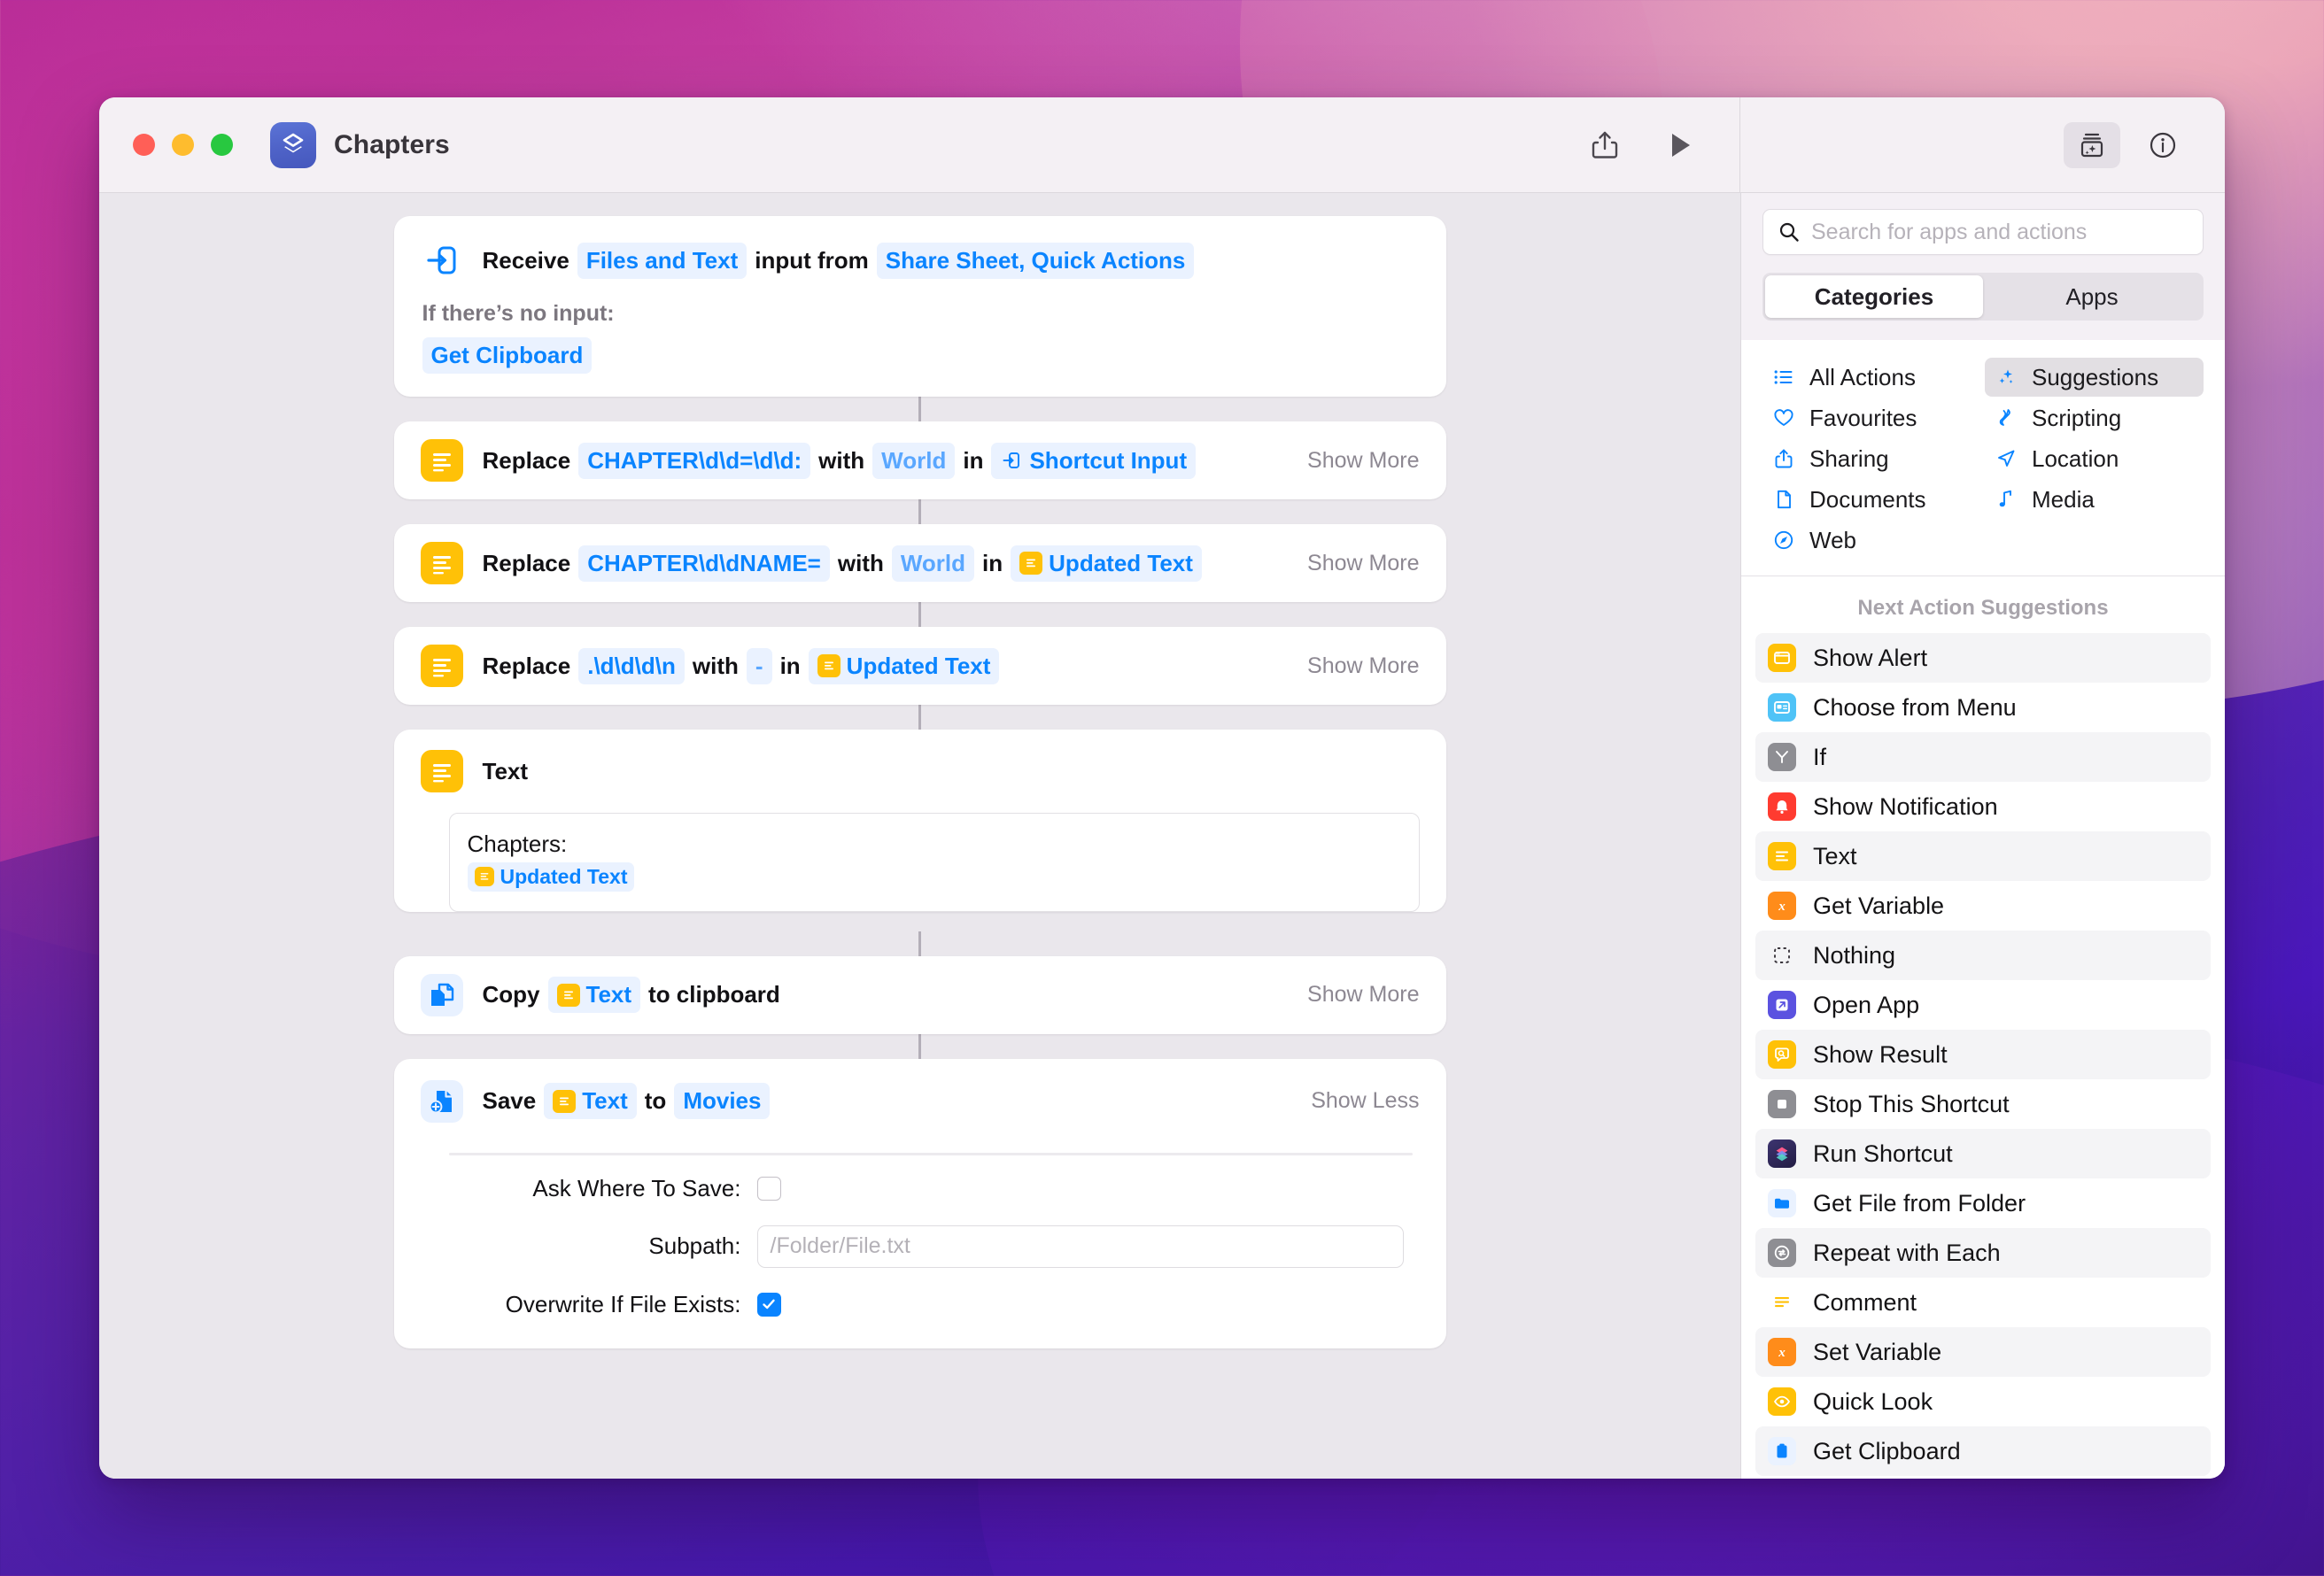 The height and width of the screenshot is (1576, 2324). I want to click on save-verb: Save, so click(509, 1101).